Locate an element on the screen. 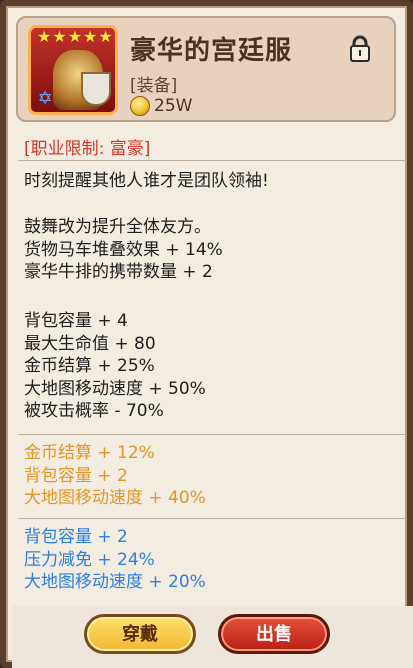 The image size is (413, 668). flavor-line: 时刻提醒其他人谁才是团队领袖! is located at coordinates (146, 181).